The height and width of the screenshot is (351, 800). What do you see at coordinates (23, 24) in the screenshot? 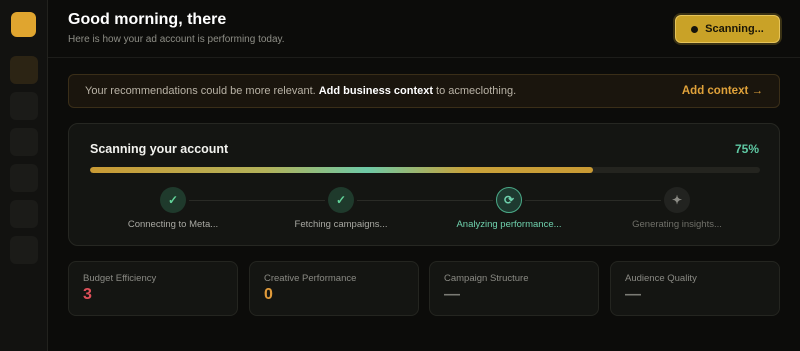
I see `app-logo` at bounding box center [23, 24].